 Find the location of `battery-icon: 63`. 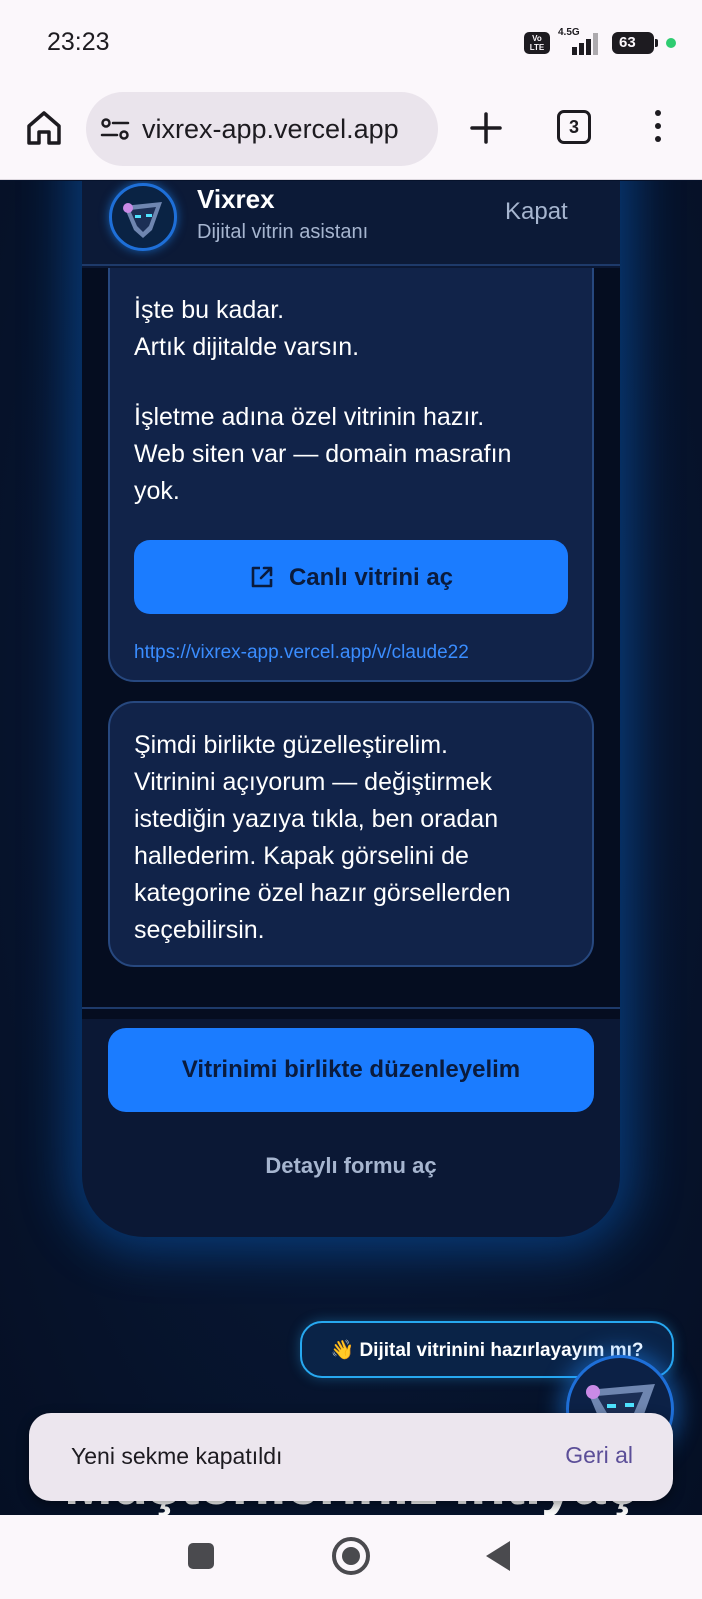

battery-icon: 63 is located at coordinates (635, 43).